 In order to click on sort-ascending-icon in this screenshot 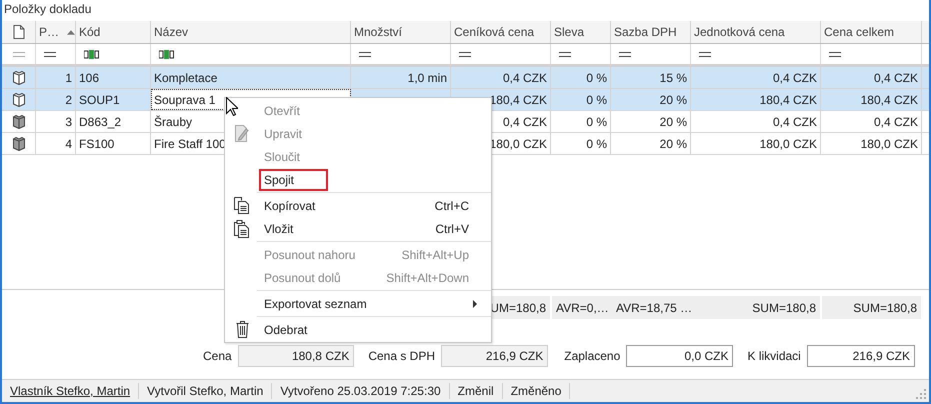, I will do `click(71, 32)`.